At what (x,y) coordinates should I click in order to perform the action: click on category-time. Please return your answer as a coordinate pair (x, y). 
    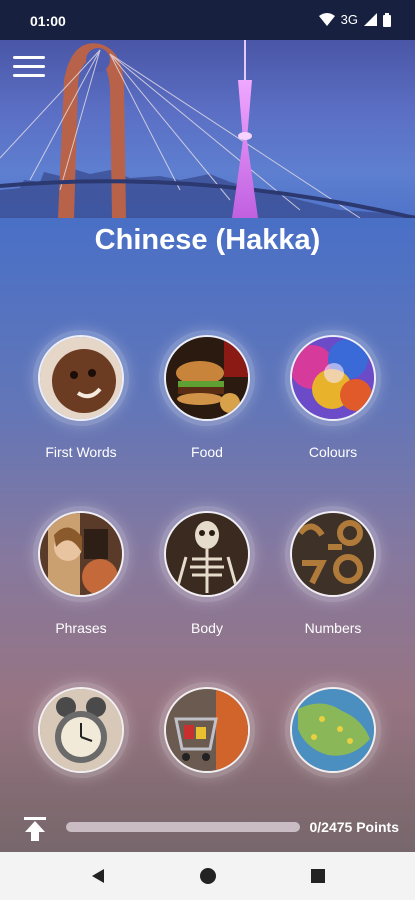
    Looking at the image, I should click on (81, 730).